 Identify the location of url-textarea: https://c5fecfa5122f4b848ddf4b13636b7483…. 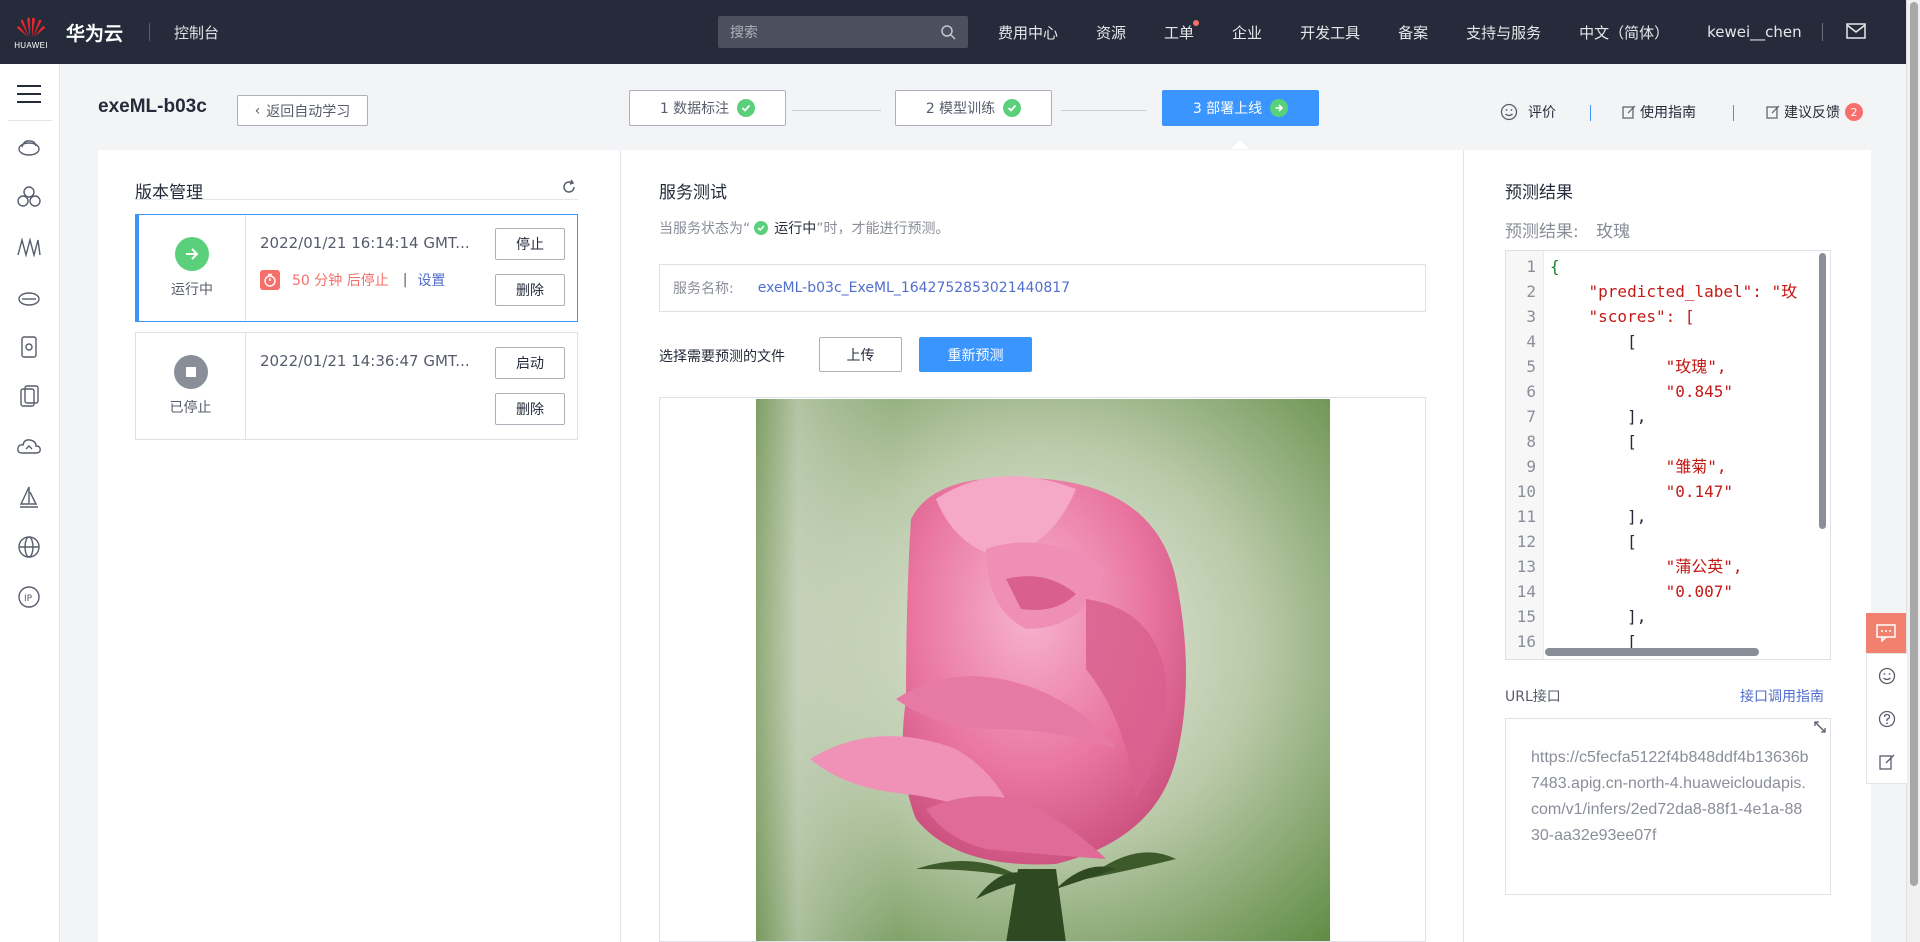
(1668, 806).